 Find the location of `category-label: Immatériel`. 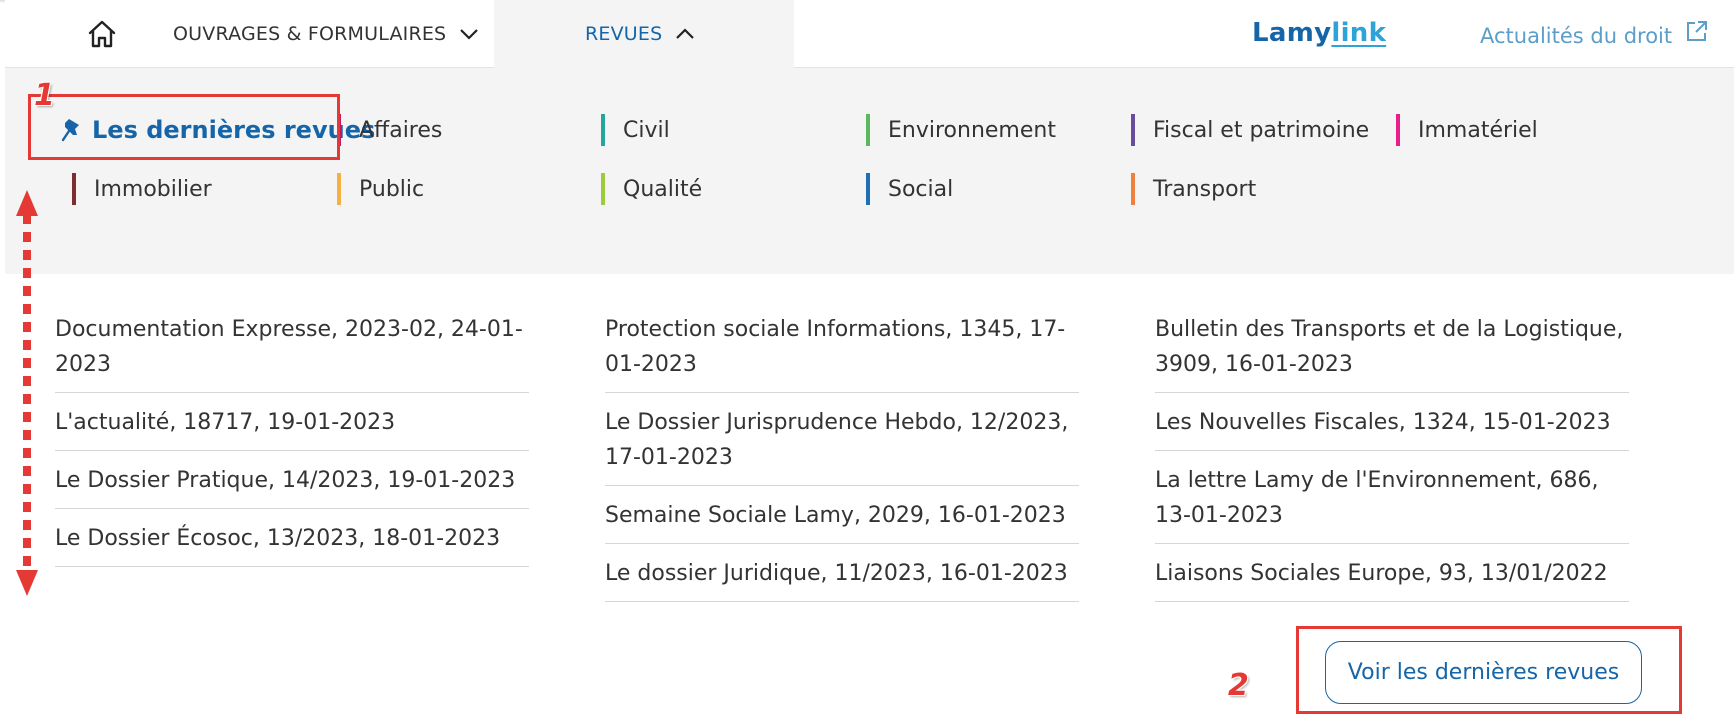

category-label: Immatériel is located at coordinates (1478, 130).